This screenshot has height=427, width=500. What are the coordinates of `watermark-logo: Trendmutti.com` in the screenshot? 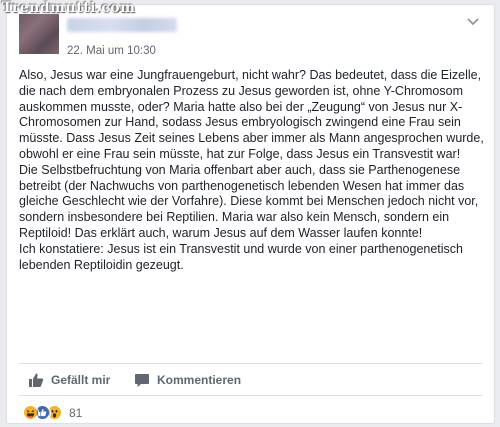 It's located at (69, 8).